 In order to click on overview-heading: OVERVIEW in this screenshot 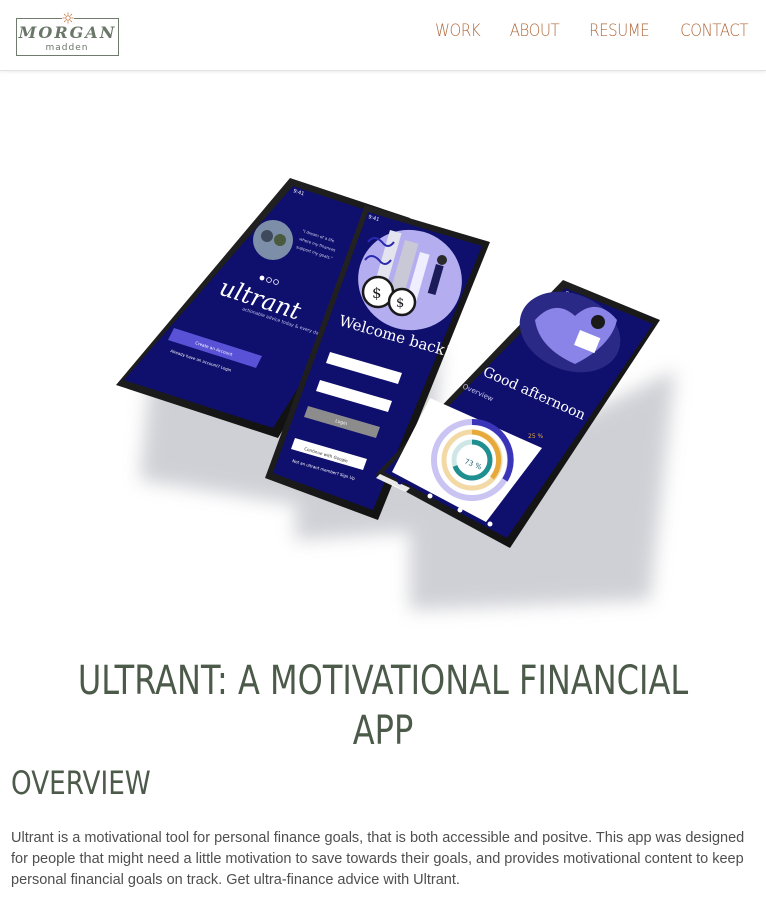, I will do `click(81, 783)`.